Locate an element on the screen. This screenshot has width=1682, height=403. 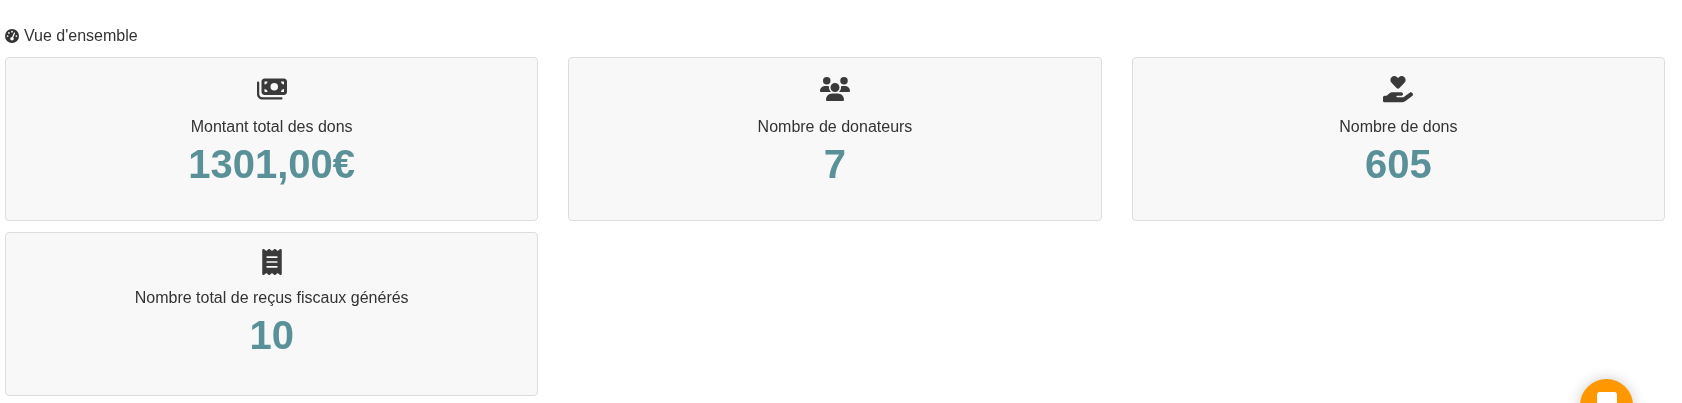
stat-label: Montant total des dons is located at coordinates (271, 127).